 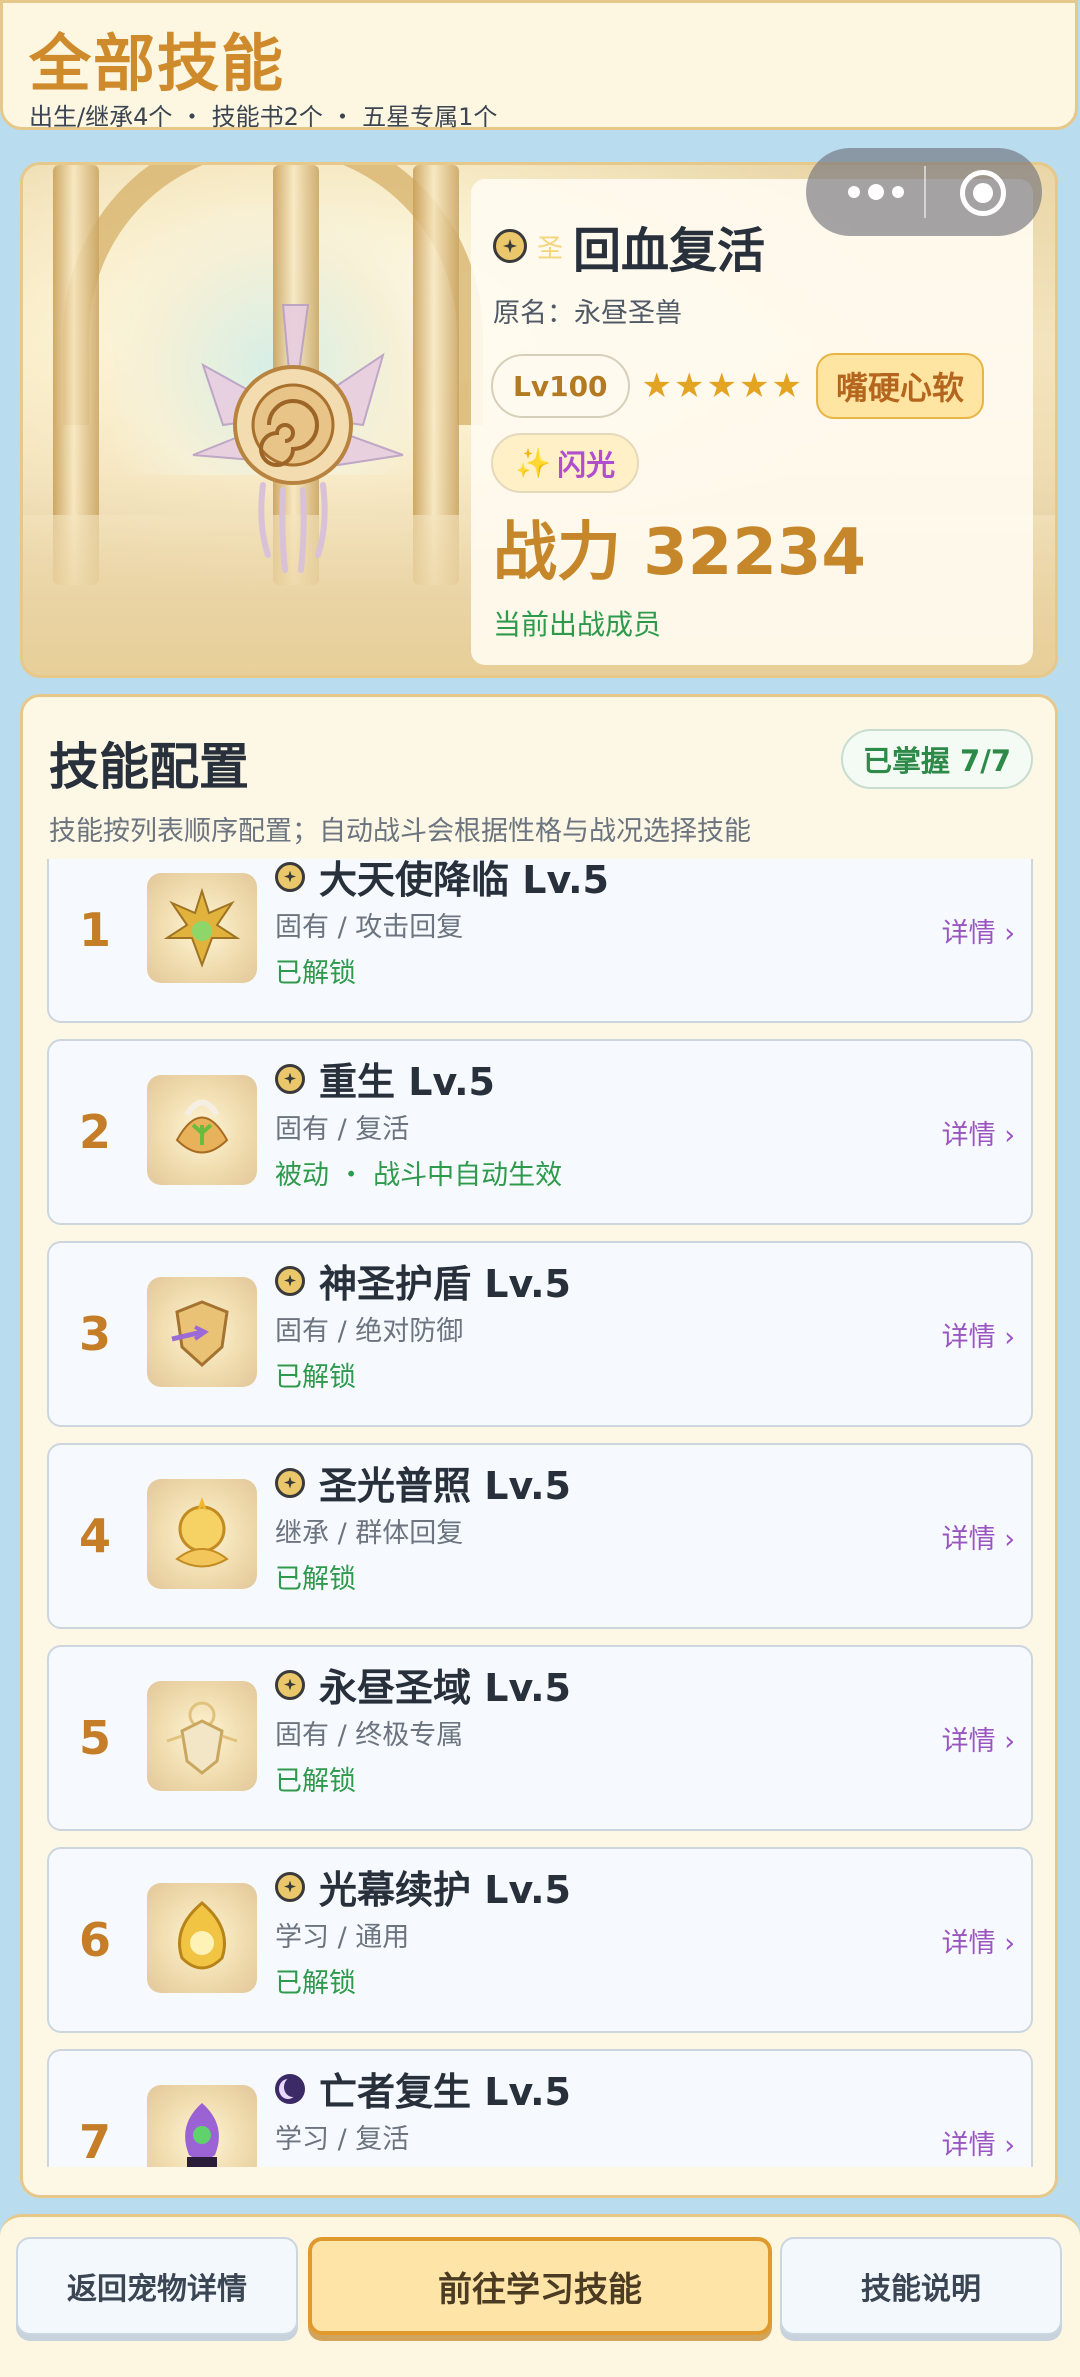 What do you see at coordinates (921, 2286) in the screenshot?
I see `skill-help-button: 技能说明` at bounding box center [921, 2286].